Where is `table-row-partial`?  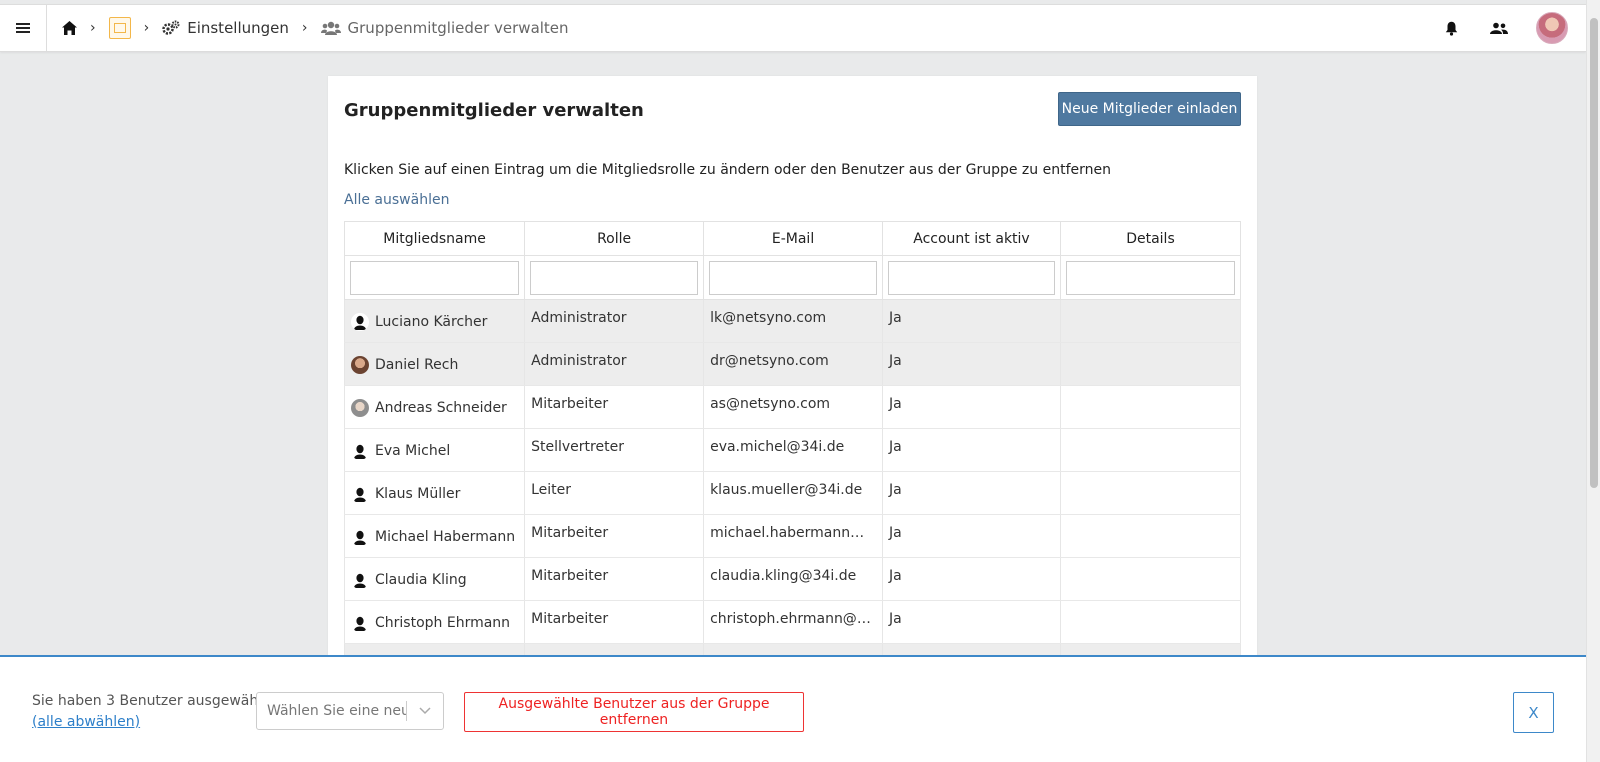 table-row-partial is located at coordinates (792, 649).